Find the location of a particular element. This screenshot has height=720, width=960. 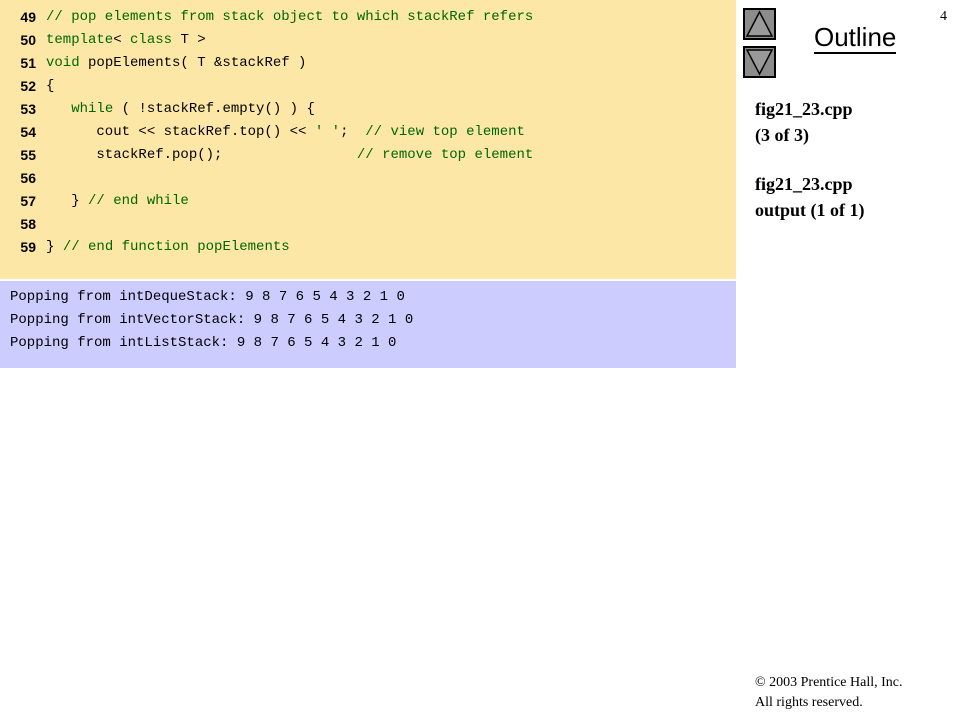

line-number: 54 is located at coordinates (28, 132).